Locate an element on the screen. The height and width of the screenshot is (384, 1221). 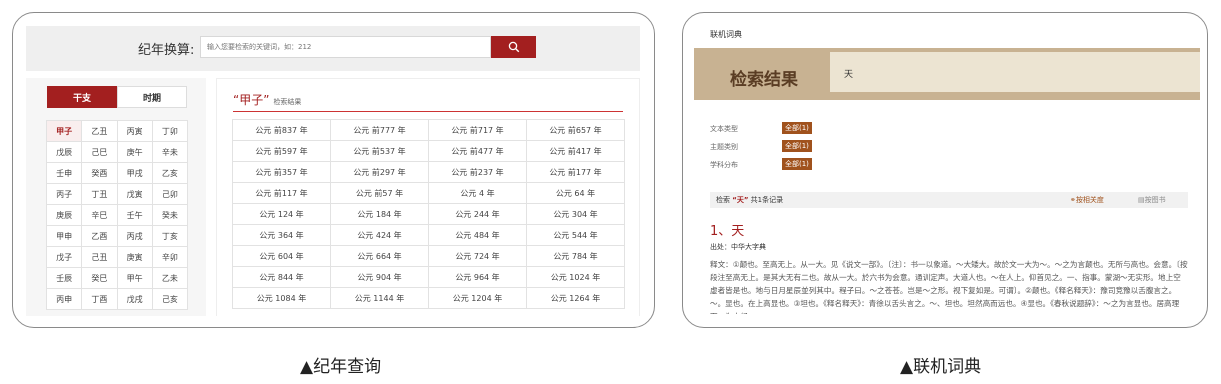
results-bar: 检索 “天” 共1条记录 ⚭按相关度 ▤按图书 is located at coordinates (949, 200).